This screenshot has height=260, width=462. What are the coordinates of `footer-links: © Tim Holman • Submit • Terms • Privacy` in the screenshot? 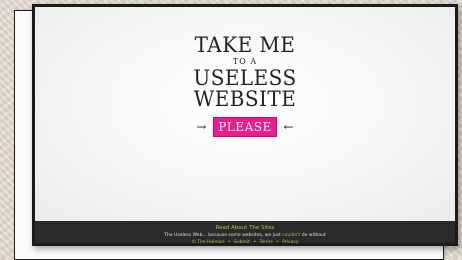 It's located at (245, 242).